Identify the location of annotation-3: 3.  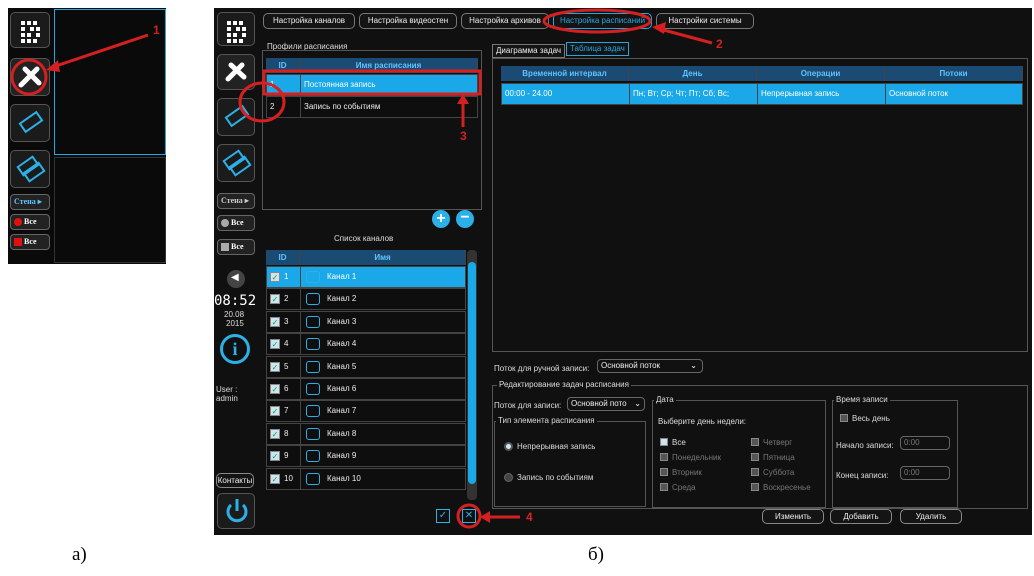
(463, 136).